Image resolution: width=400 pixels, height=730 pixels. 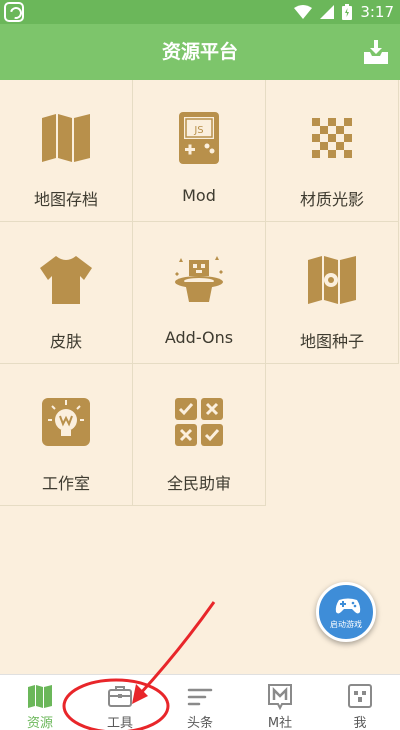 What do you see at coordinates (348, 606) in the screenshot?
I see `gamepad-icon` at bounding box center [348, 606].